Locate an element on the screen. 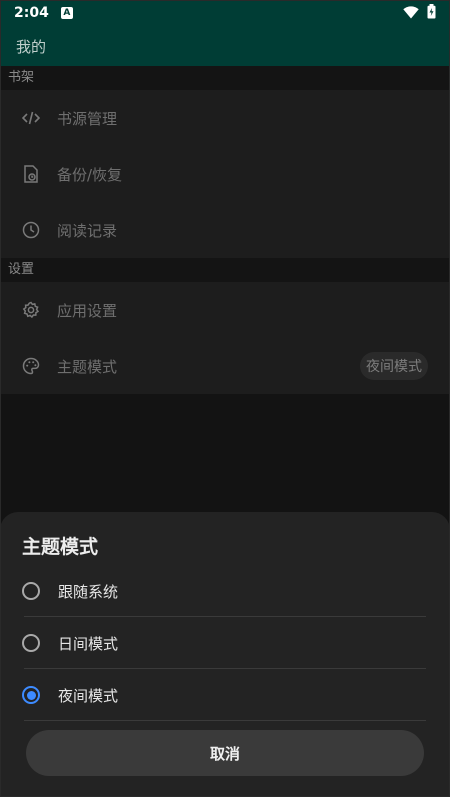  battery-icon is located at coordinates (431, 13).